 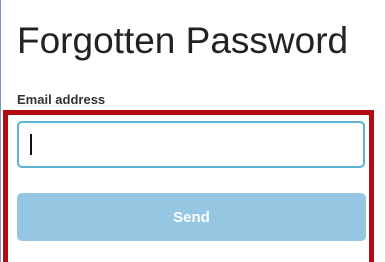 What do you see at coordinates (31, 144) in the screenshot?
I see `text-cursor` at bounding box center [31, 144].